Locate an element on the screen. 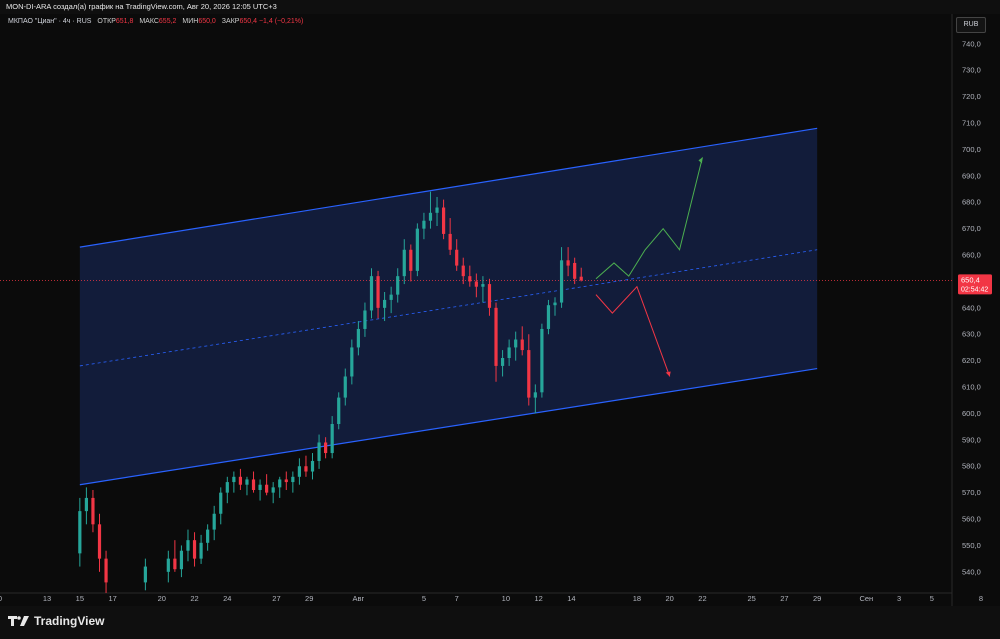 Image resolution: width=1000 pixels, height=639 pixels. y-tick-label: 660,0 is located at coordinates (971, 255).